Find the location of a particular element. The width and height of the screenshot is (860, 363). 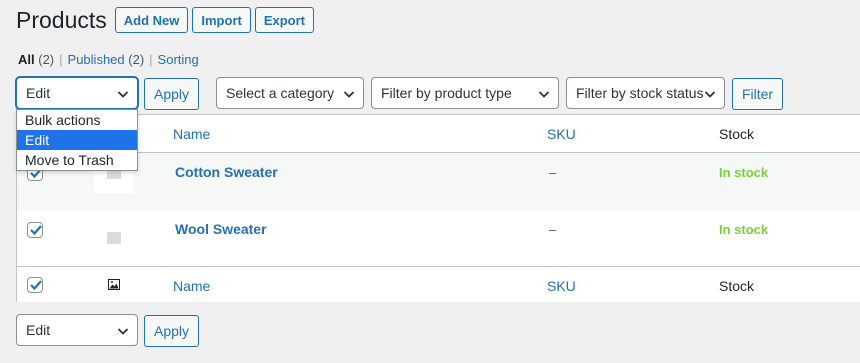

column-header-name: Name is located at coordinates (191, 134).